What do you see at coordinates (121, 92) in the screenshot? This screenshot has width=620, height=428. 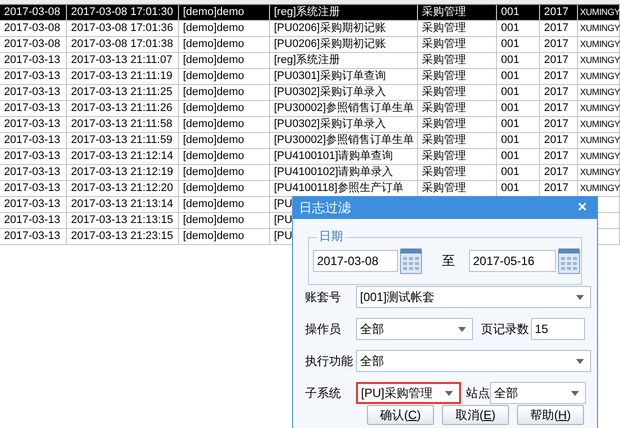 I see `table-cell-text: 2017-03-13 21:11:25` at bounding box center [121, 92].